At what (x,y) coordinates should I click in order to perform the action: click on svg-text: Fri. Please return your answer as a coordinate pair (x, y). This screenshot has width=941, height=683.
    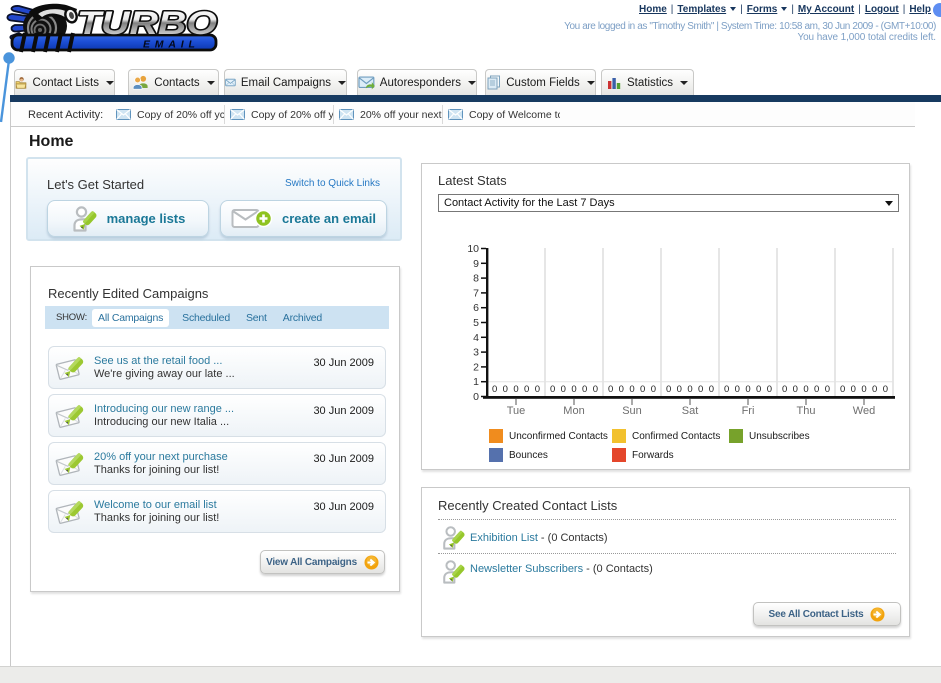
    Looking at the image, I should click on (748, 411).